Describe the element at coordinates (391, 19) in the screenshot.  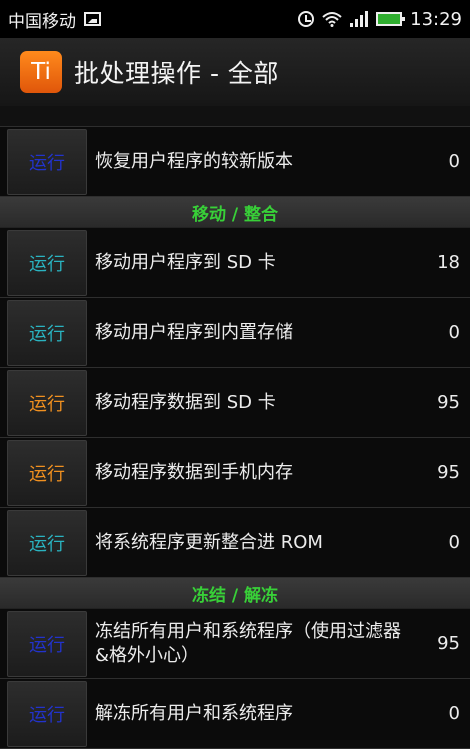
I see `battery-icon` at that location.